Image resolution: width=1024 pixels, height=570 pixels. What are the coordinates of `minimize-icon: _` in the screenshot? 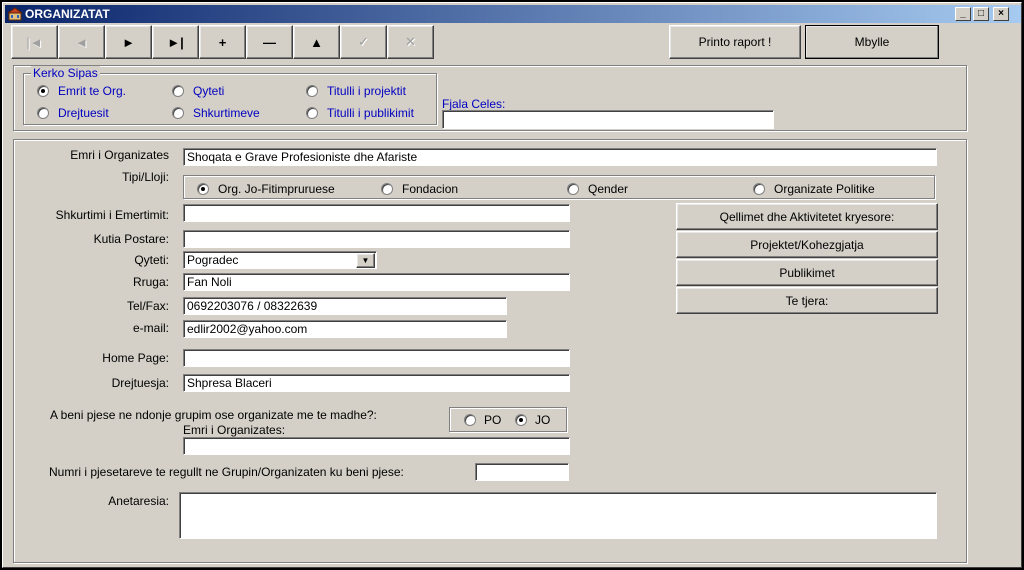 It's located at (963, 13).